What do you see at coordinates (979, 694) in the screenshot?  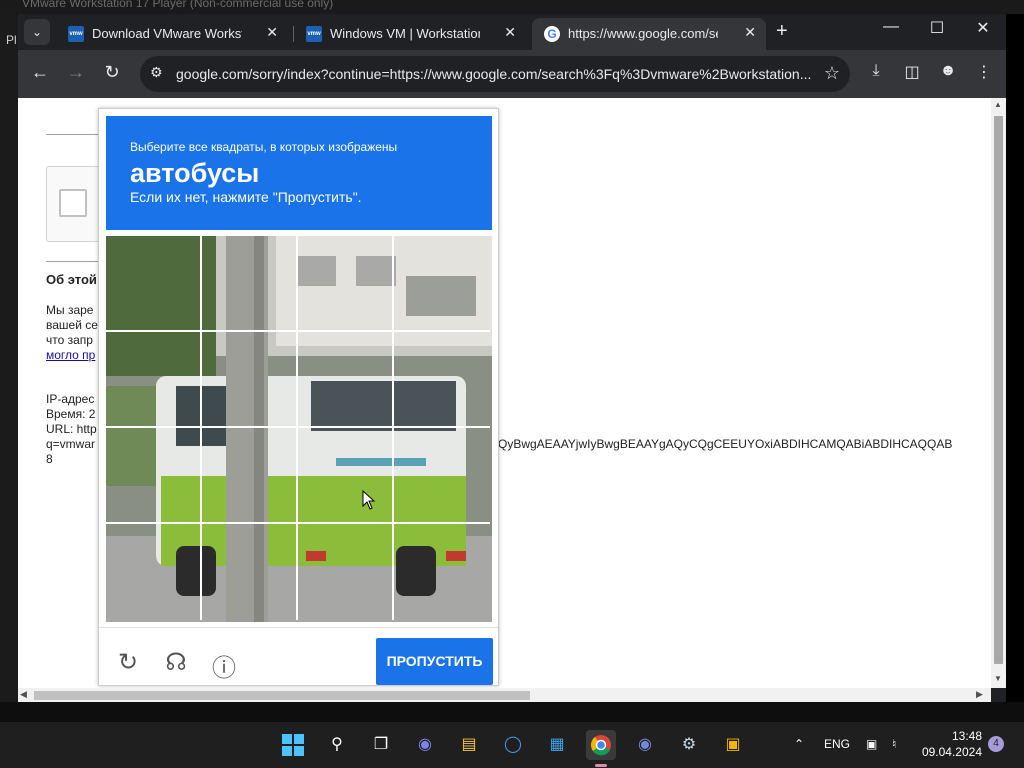 I see `scroll-right-icon: ▶` at bounding box center [979, 694].